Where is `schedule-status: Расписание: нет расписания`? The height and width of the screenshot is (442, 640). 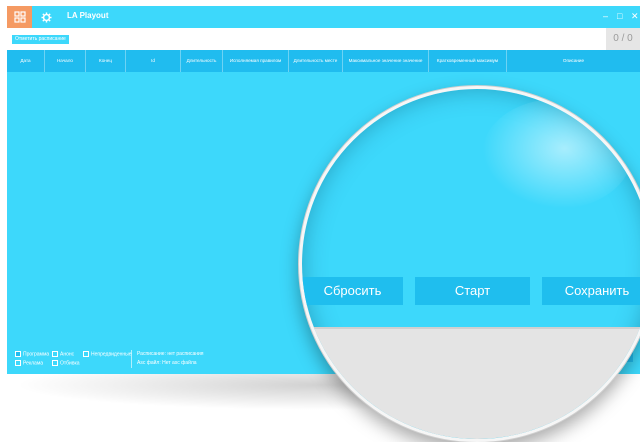 schedule-status: Расписание: нет расписания is located at coordinates (170, 354).